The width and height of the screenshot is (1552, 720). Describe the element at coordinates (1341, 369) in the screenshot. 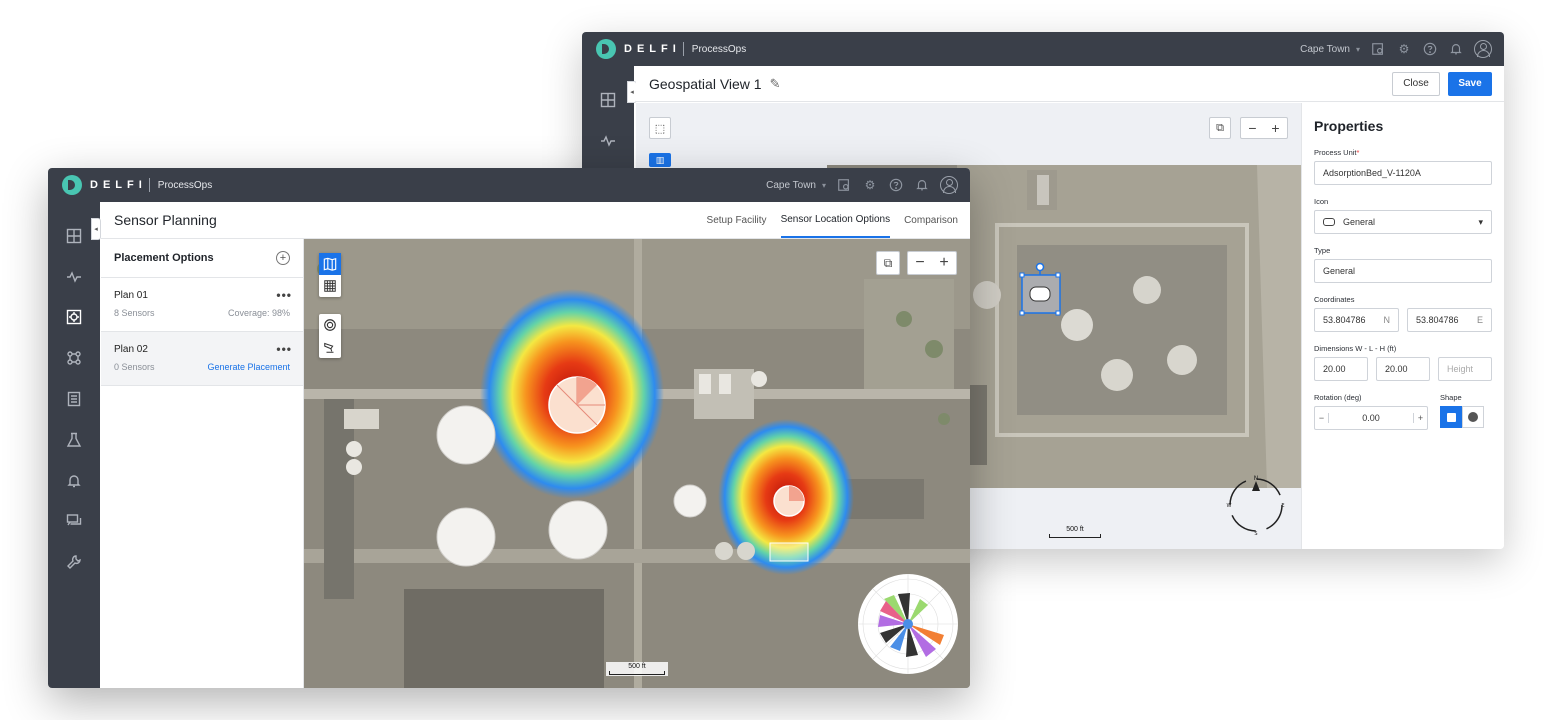

I see `width-field: 20.00` at that location.